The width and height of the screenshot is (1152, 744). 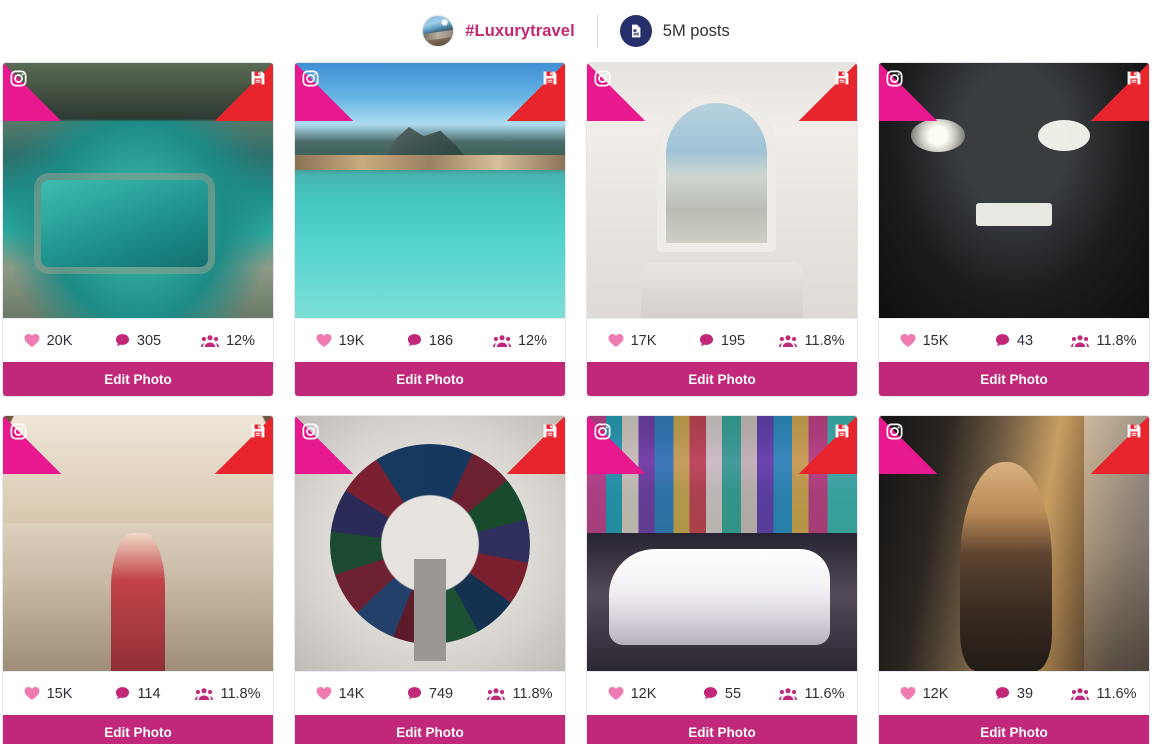 I want to click on likes-value: 20K, so click(x=59, y=340).